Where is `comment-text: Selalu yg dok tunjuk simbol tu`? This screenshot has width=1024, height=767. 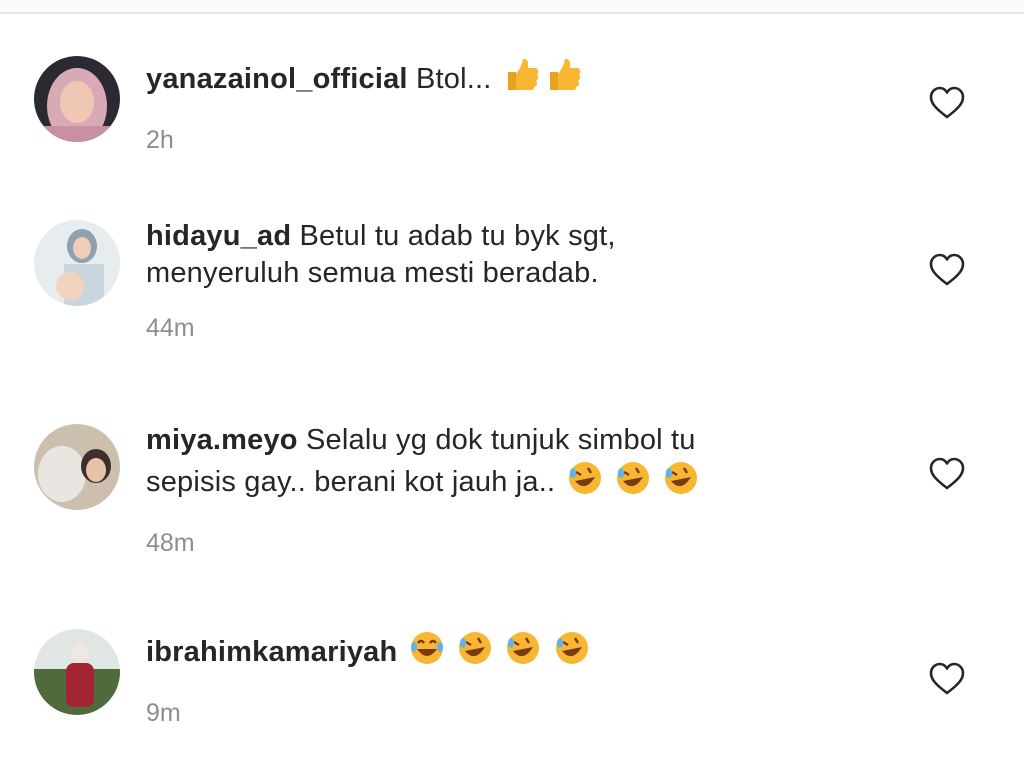
comment-text: Selalu yg dok tunjuk simbol tu is located at coordinates (500, 440).